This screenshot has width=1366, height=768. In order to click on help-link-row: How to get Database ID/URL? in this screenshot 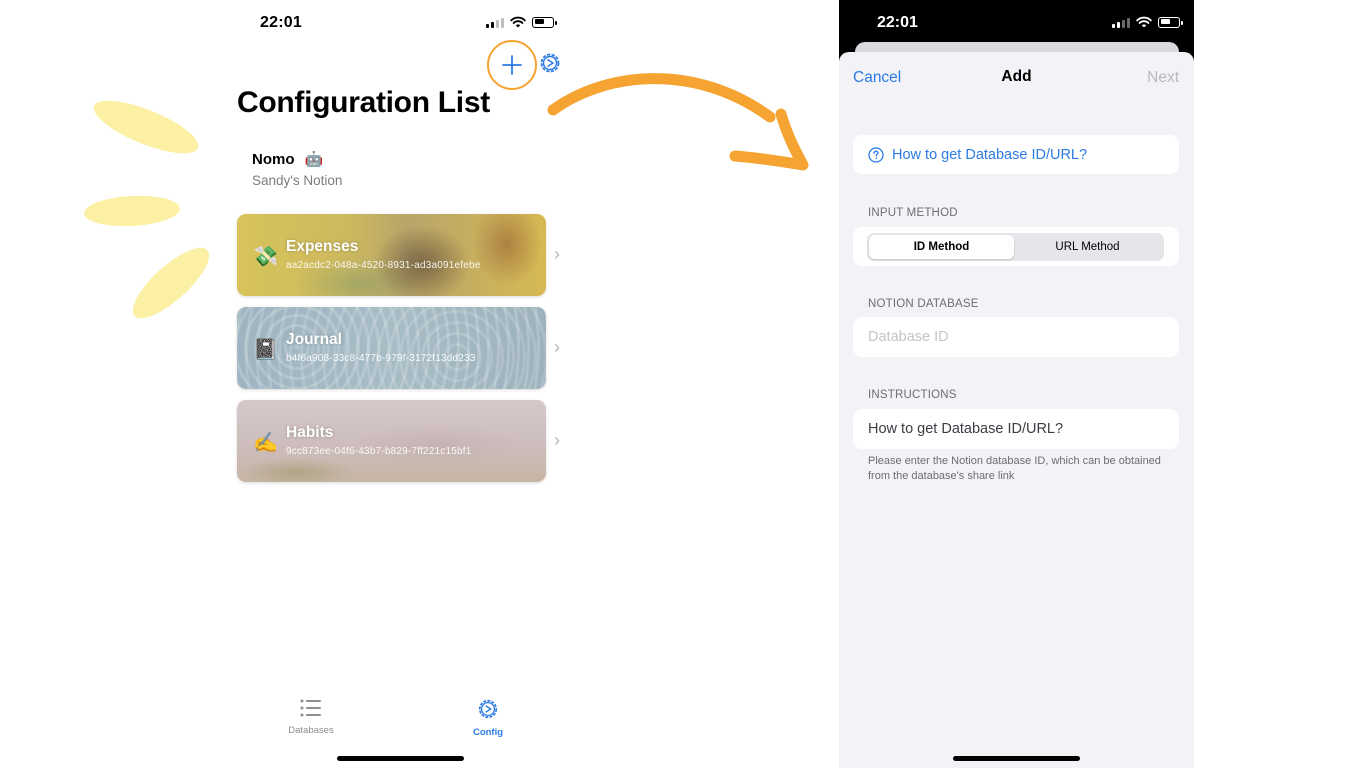, I will do `click(1016, 154)`.